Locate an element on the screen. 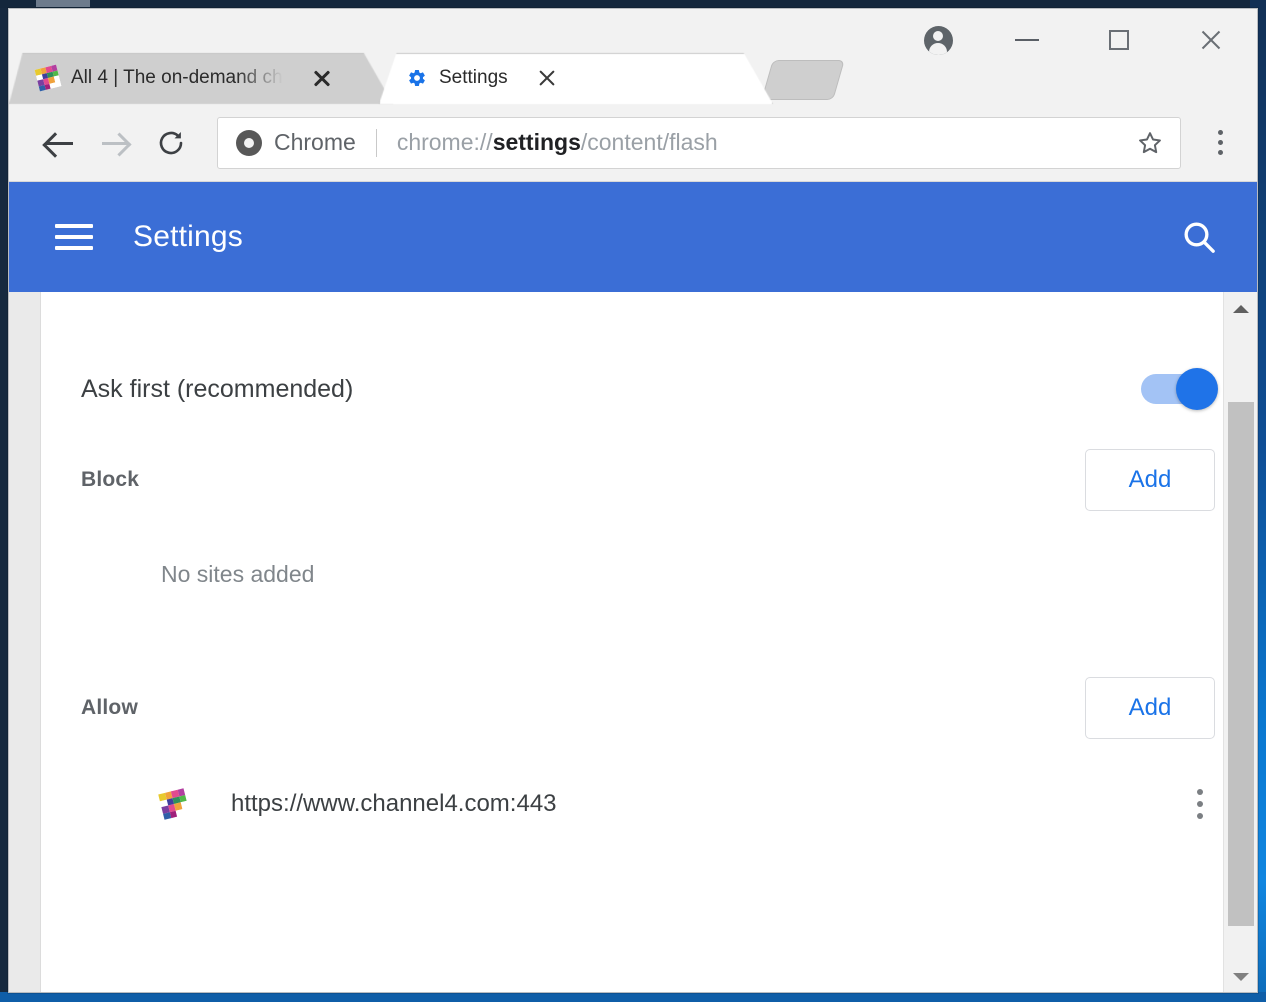 The height and width of the screenshot is (1002, 1266). account-icon is located at coordinates (938, 40).